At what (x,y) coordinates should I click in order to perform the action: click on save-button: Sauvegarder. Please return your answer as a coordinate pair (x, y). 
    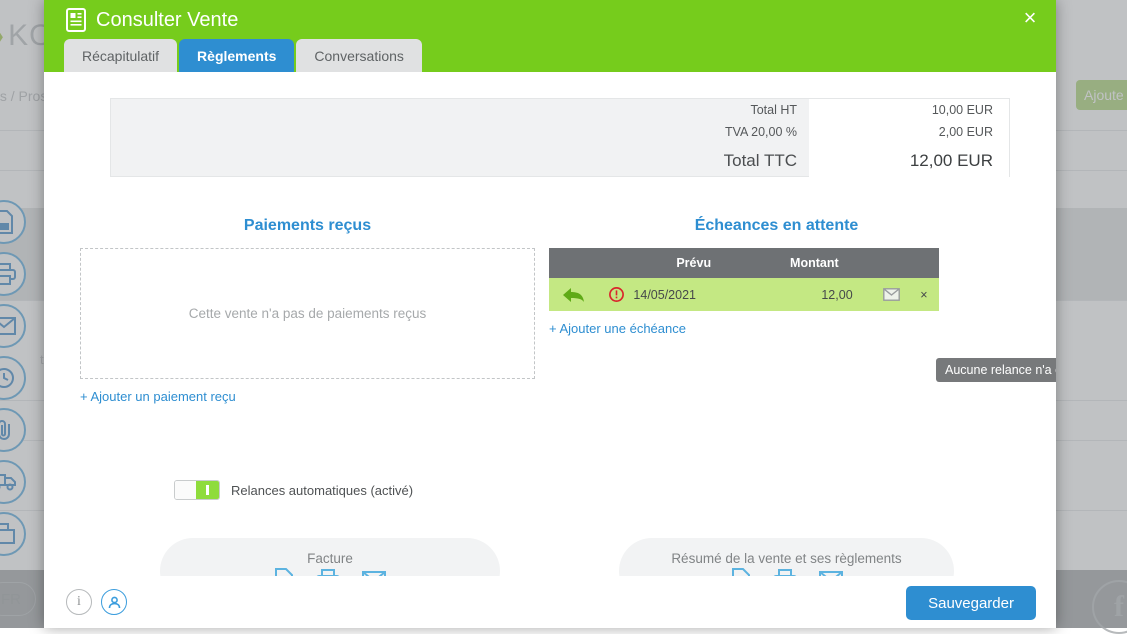
    Looking at the image, I should click on (971, 603).